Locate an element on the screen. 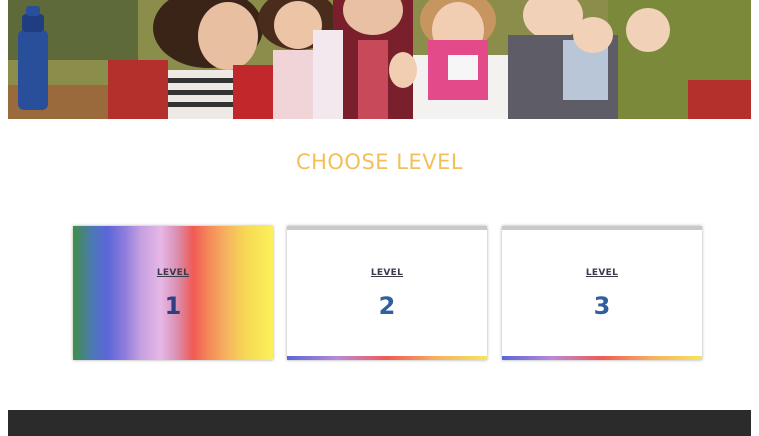  bottle-shape is located at coordinates (33, 58).